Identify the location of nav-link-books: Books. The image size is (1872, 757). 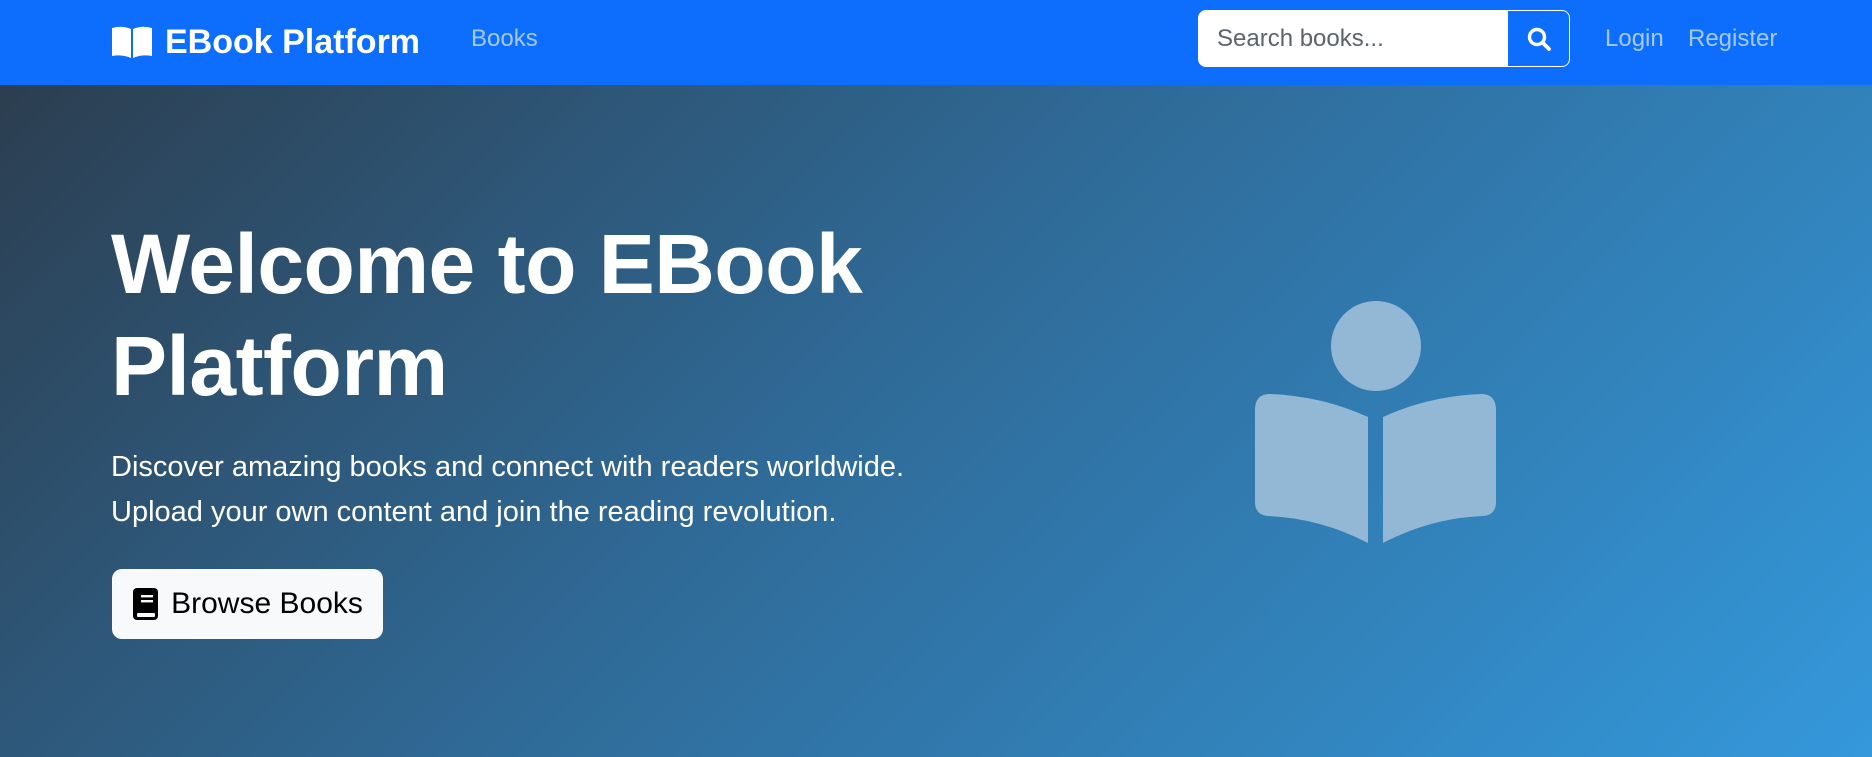
(504, 39).